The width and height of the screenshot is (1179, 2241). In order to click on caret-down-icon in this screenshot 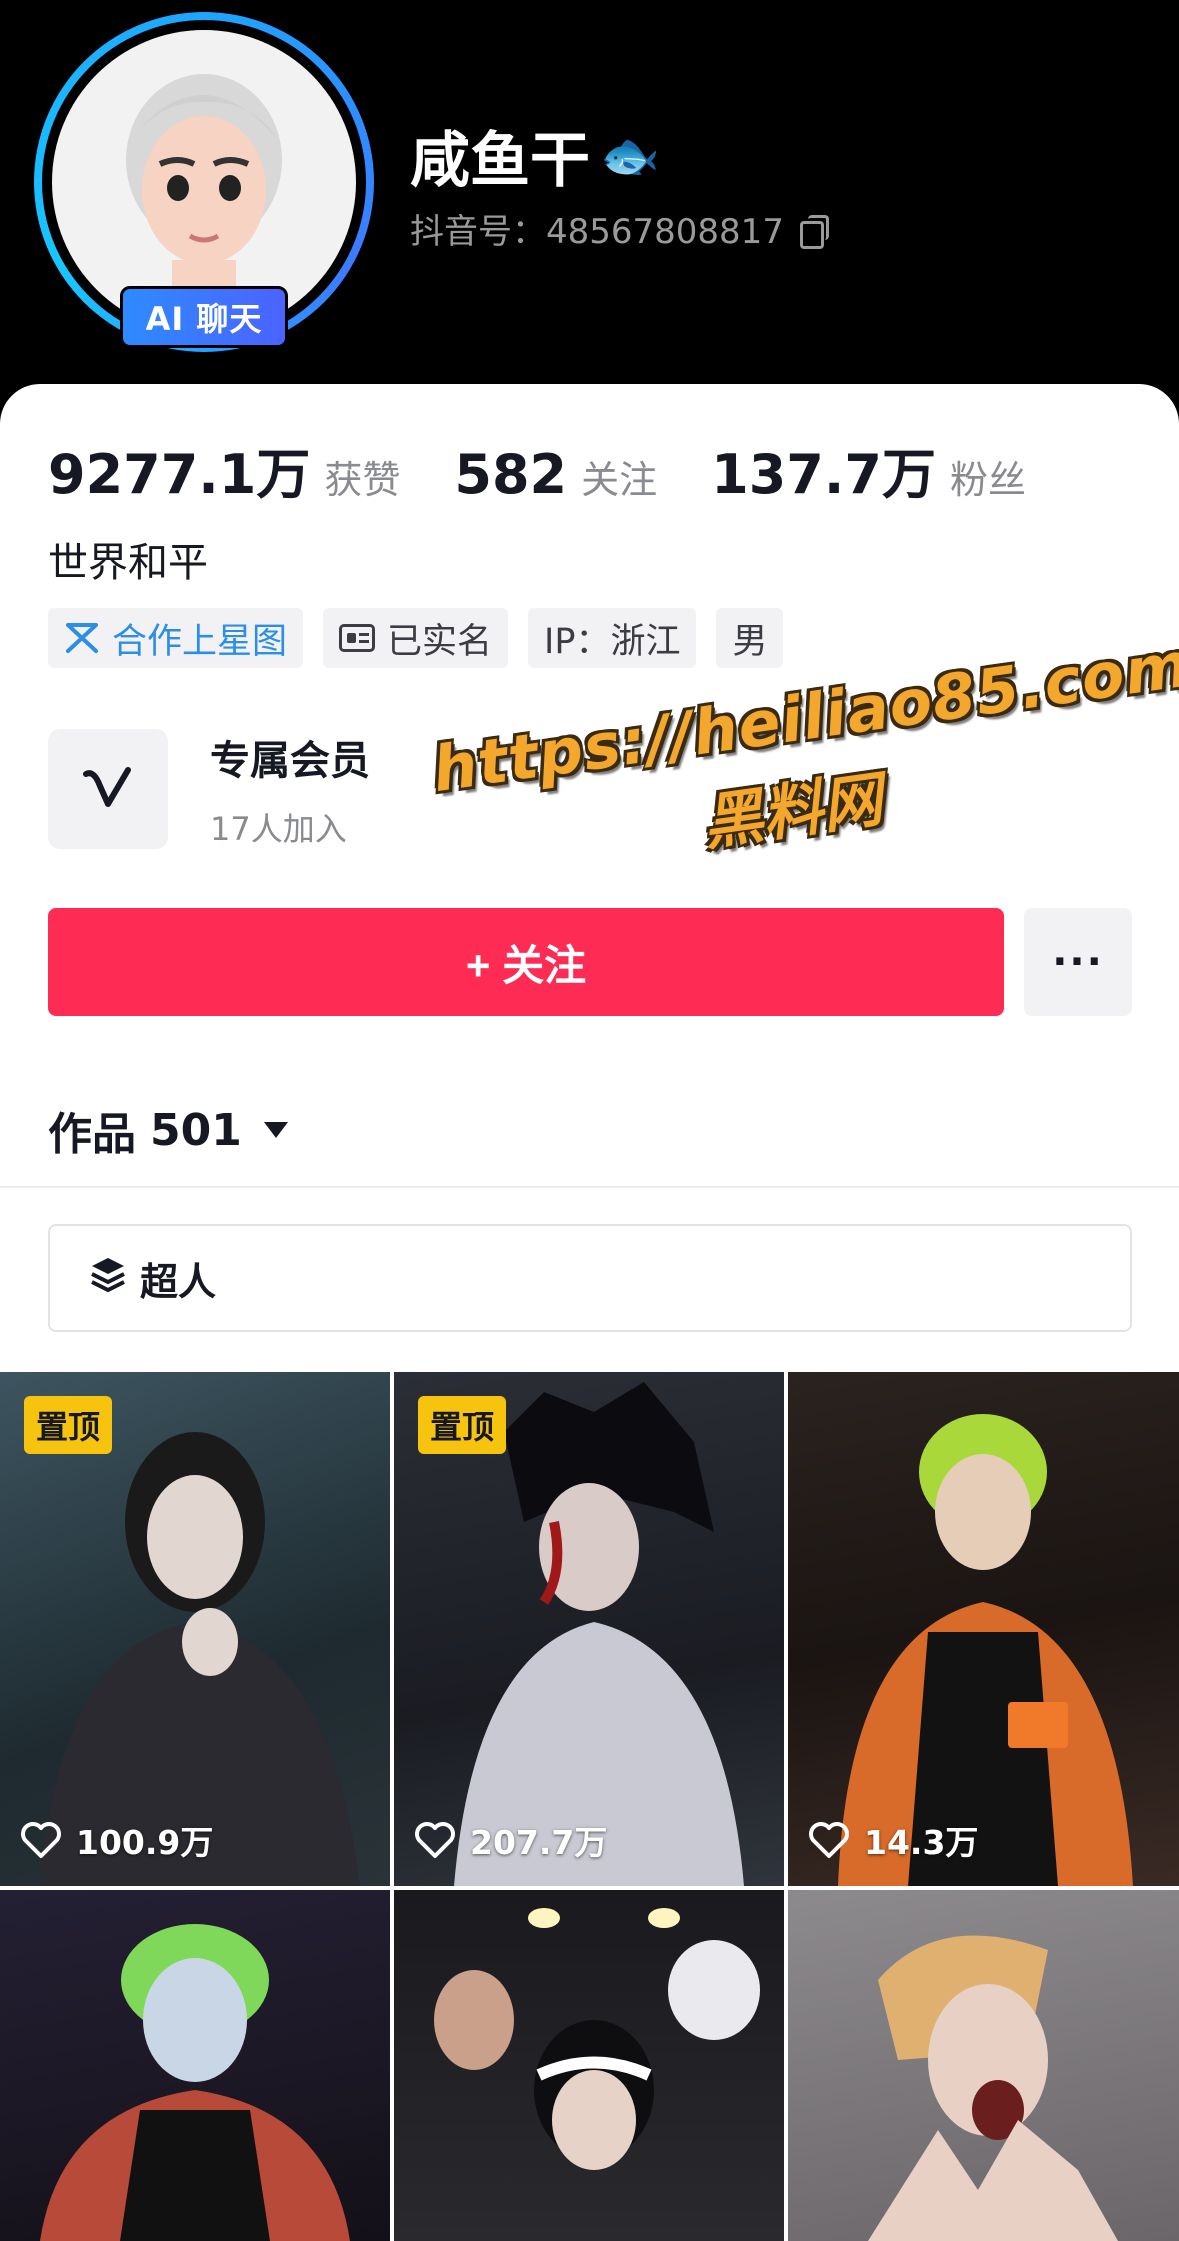, I will do `click(275, 1130)`.